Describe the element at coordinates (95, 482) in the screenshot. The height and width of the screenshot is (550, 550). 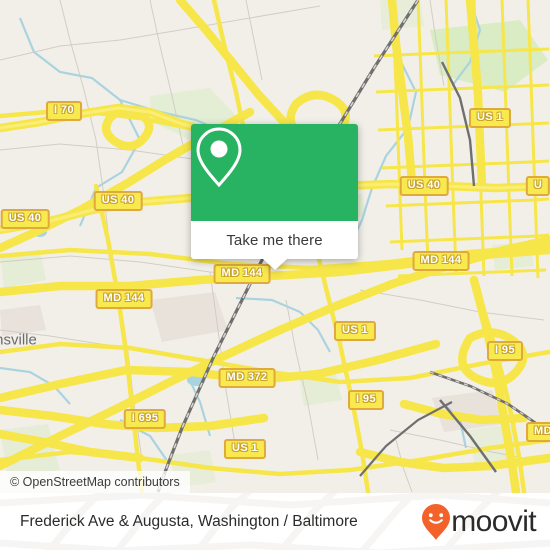
I see `osm-attribution: © OpenStreetMap contributors` at that location.